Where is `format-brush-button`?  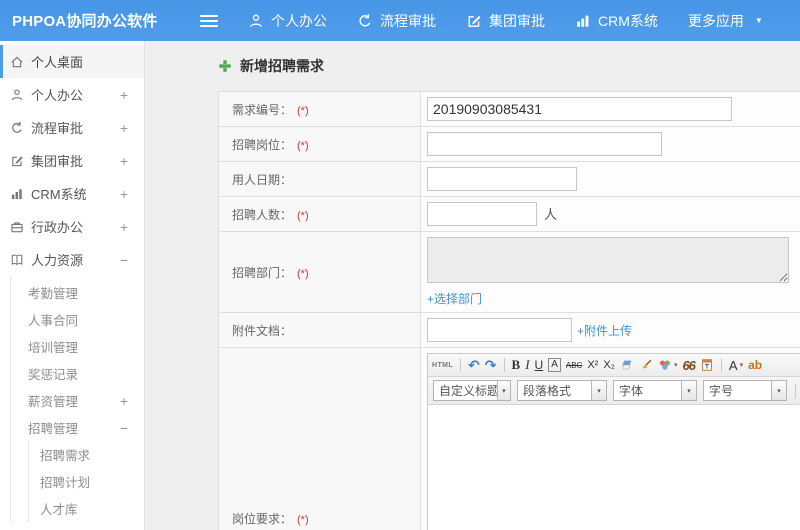 format-brush-button is located at coordinates (646, 365).